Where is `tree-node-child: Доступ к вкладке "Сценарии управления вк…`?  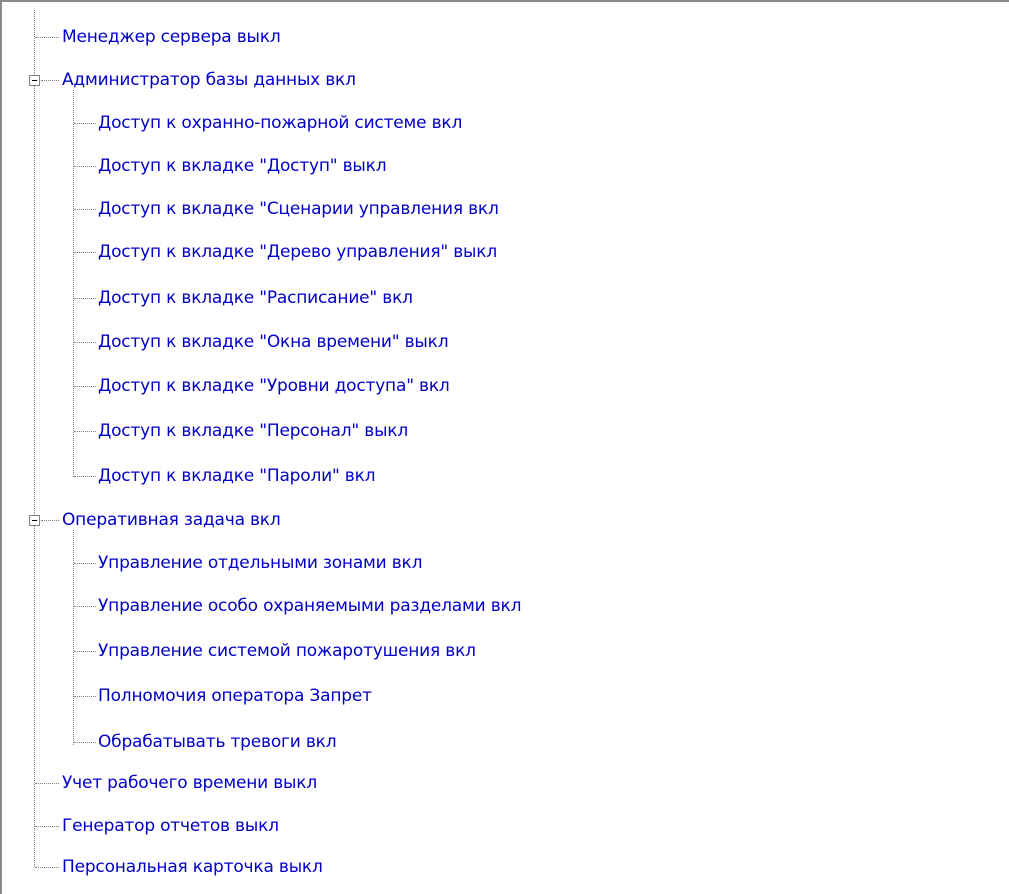
tree-node-child: Доступ к вкладке "Сценарии управления вк… is located at coordinates (298, 209).